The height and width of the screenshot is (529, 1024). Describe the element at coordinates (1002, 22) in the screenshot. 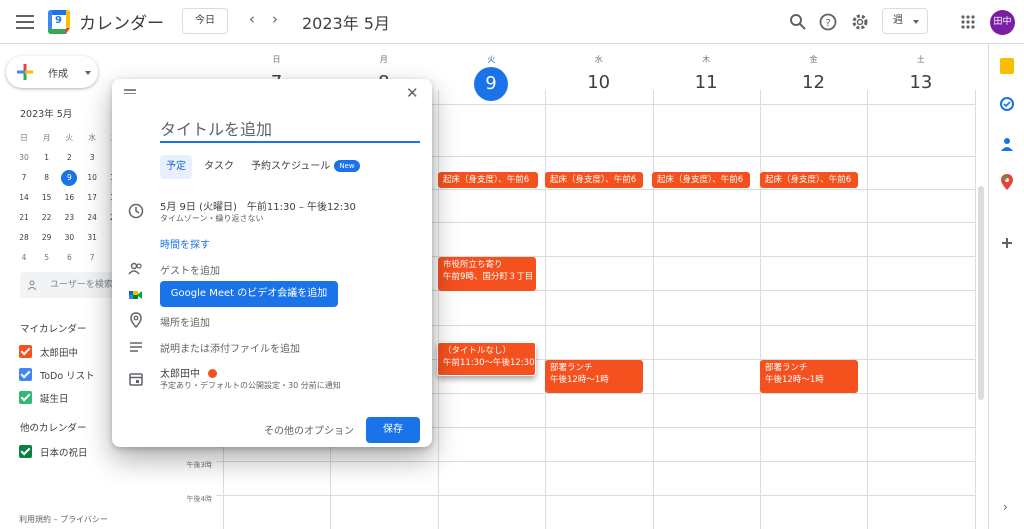

I see `account-avatar: 田中` at that location.